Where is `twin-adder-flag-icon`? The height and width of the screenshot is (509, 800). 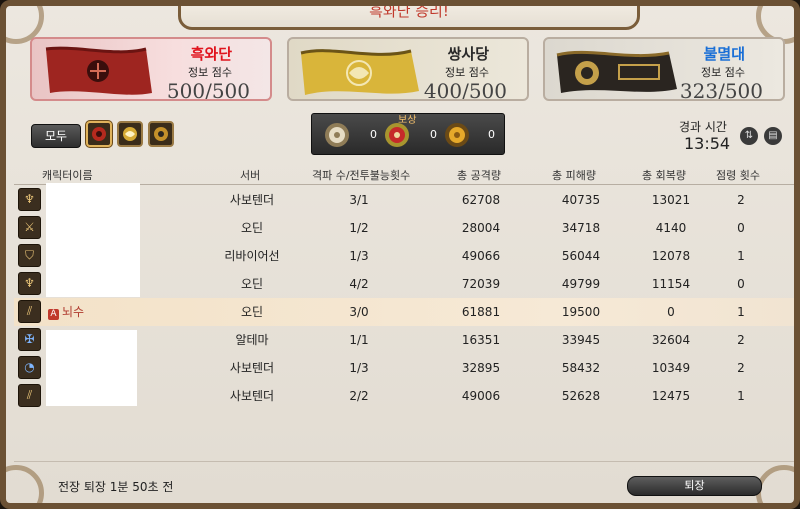 twin-adder-flag-icon is located at coordinates (359, 72).